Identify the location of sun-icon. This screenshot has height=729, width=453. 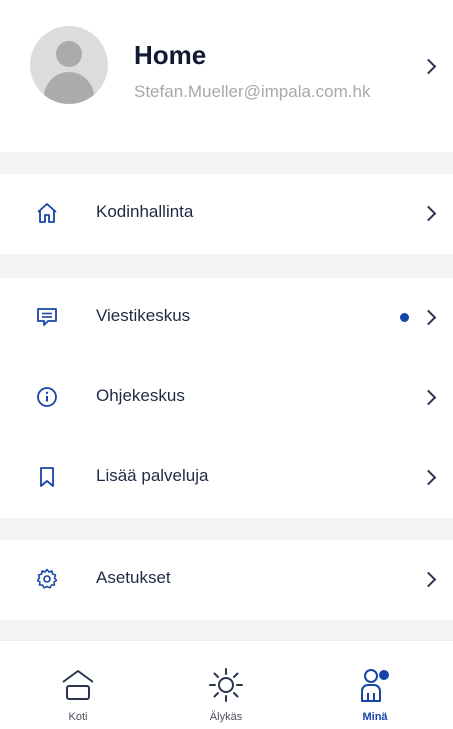
(226, 685).